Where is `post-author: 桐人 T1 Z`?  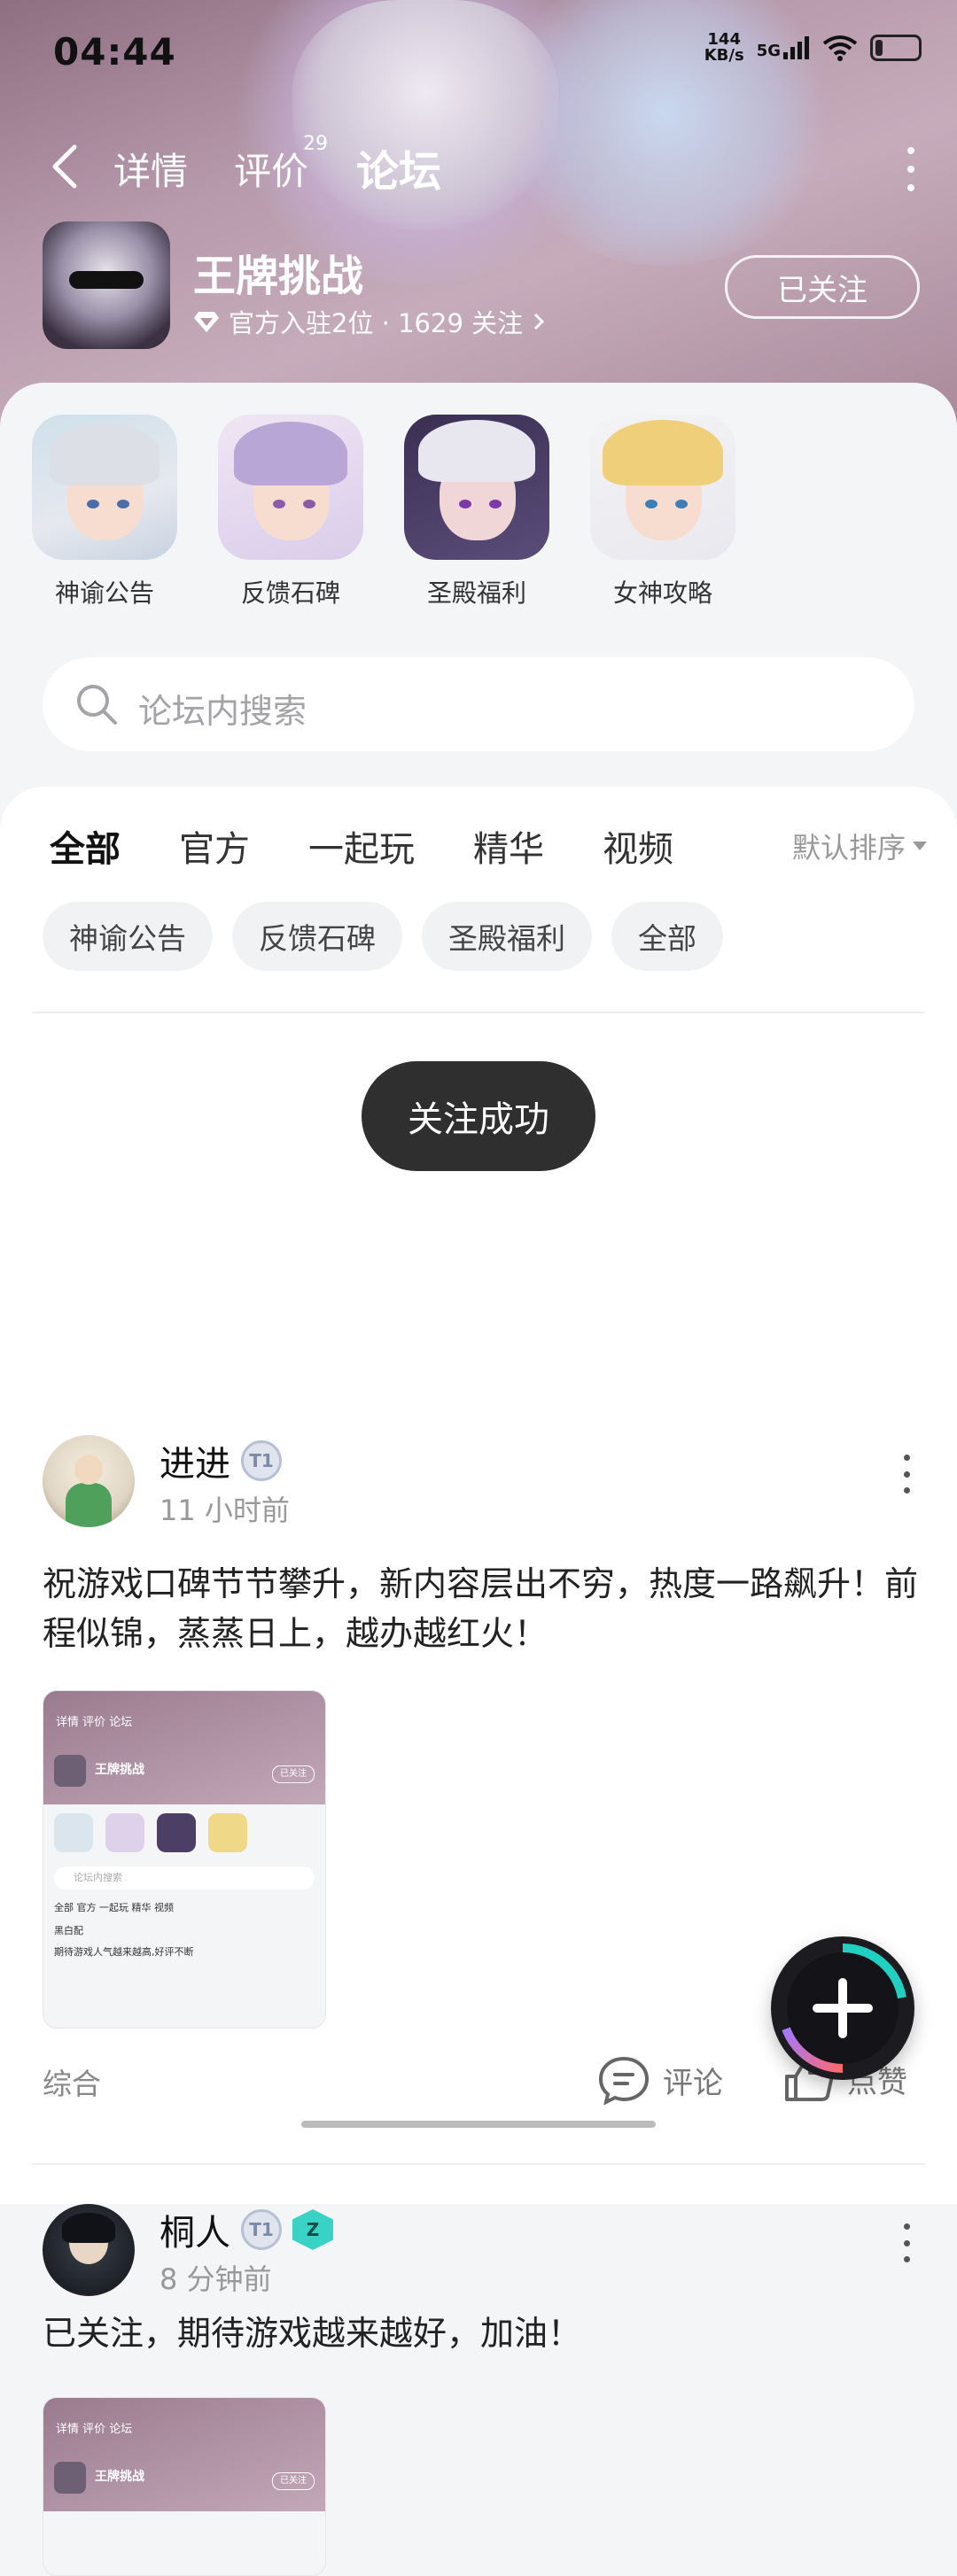 post-author: 桐人 T1 Z is located at coordinates (246, 2229).